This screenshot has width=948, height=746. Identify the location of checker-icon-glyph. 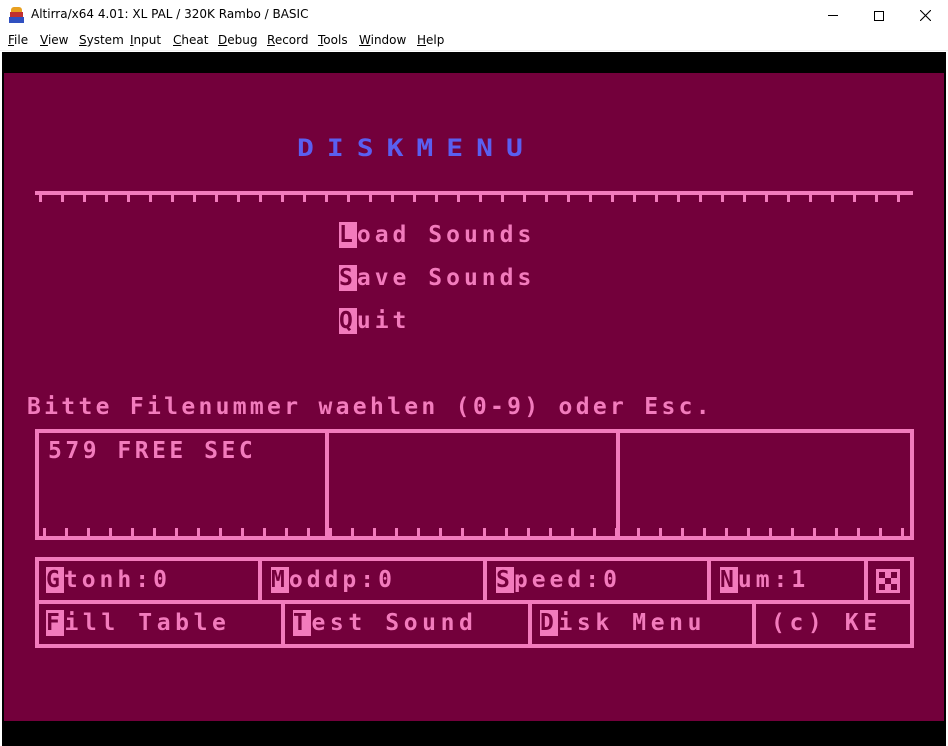
(888, 581).